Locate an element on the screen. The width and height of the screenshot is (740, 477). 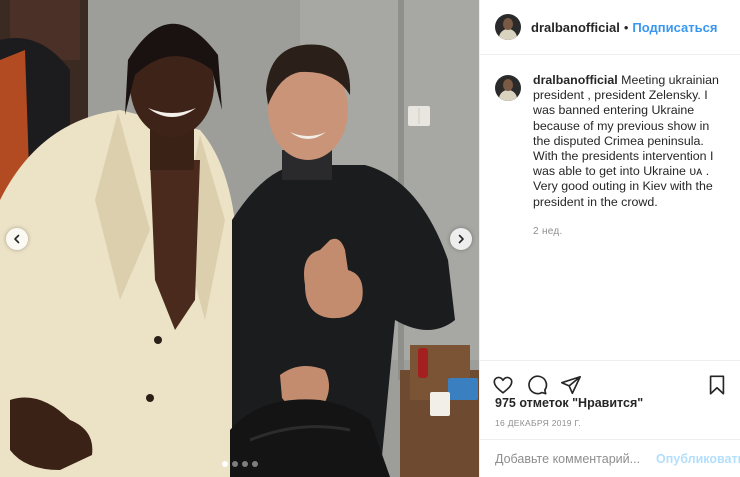
post-date: 16 ДЕКАБРЯ 2019 Г. is located at coordinates (538, 423).